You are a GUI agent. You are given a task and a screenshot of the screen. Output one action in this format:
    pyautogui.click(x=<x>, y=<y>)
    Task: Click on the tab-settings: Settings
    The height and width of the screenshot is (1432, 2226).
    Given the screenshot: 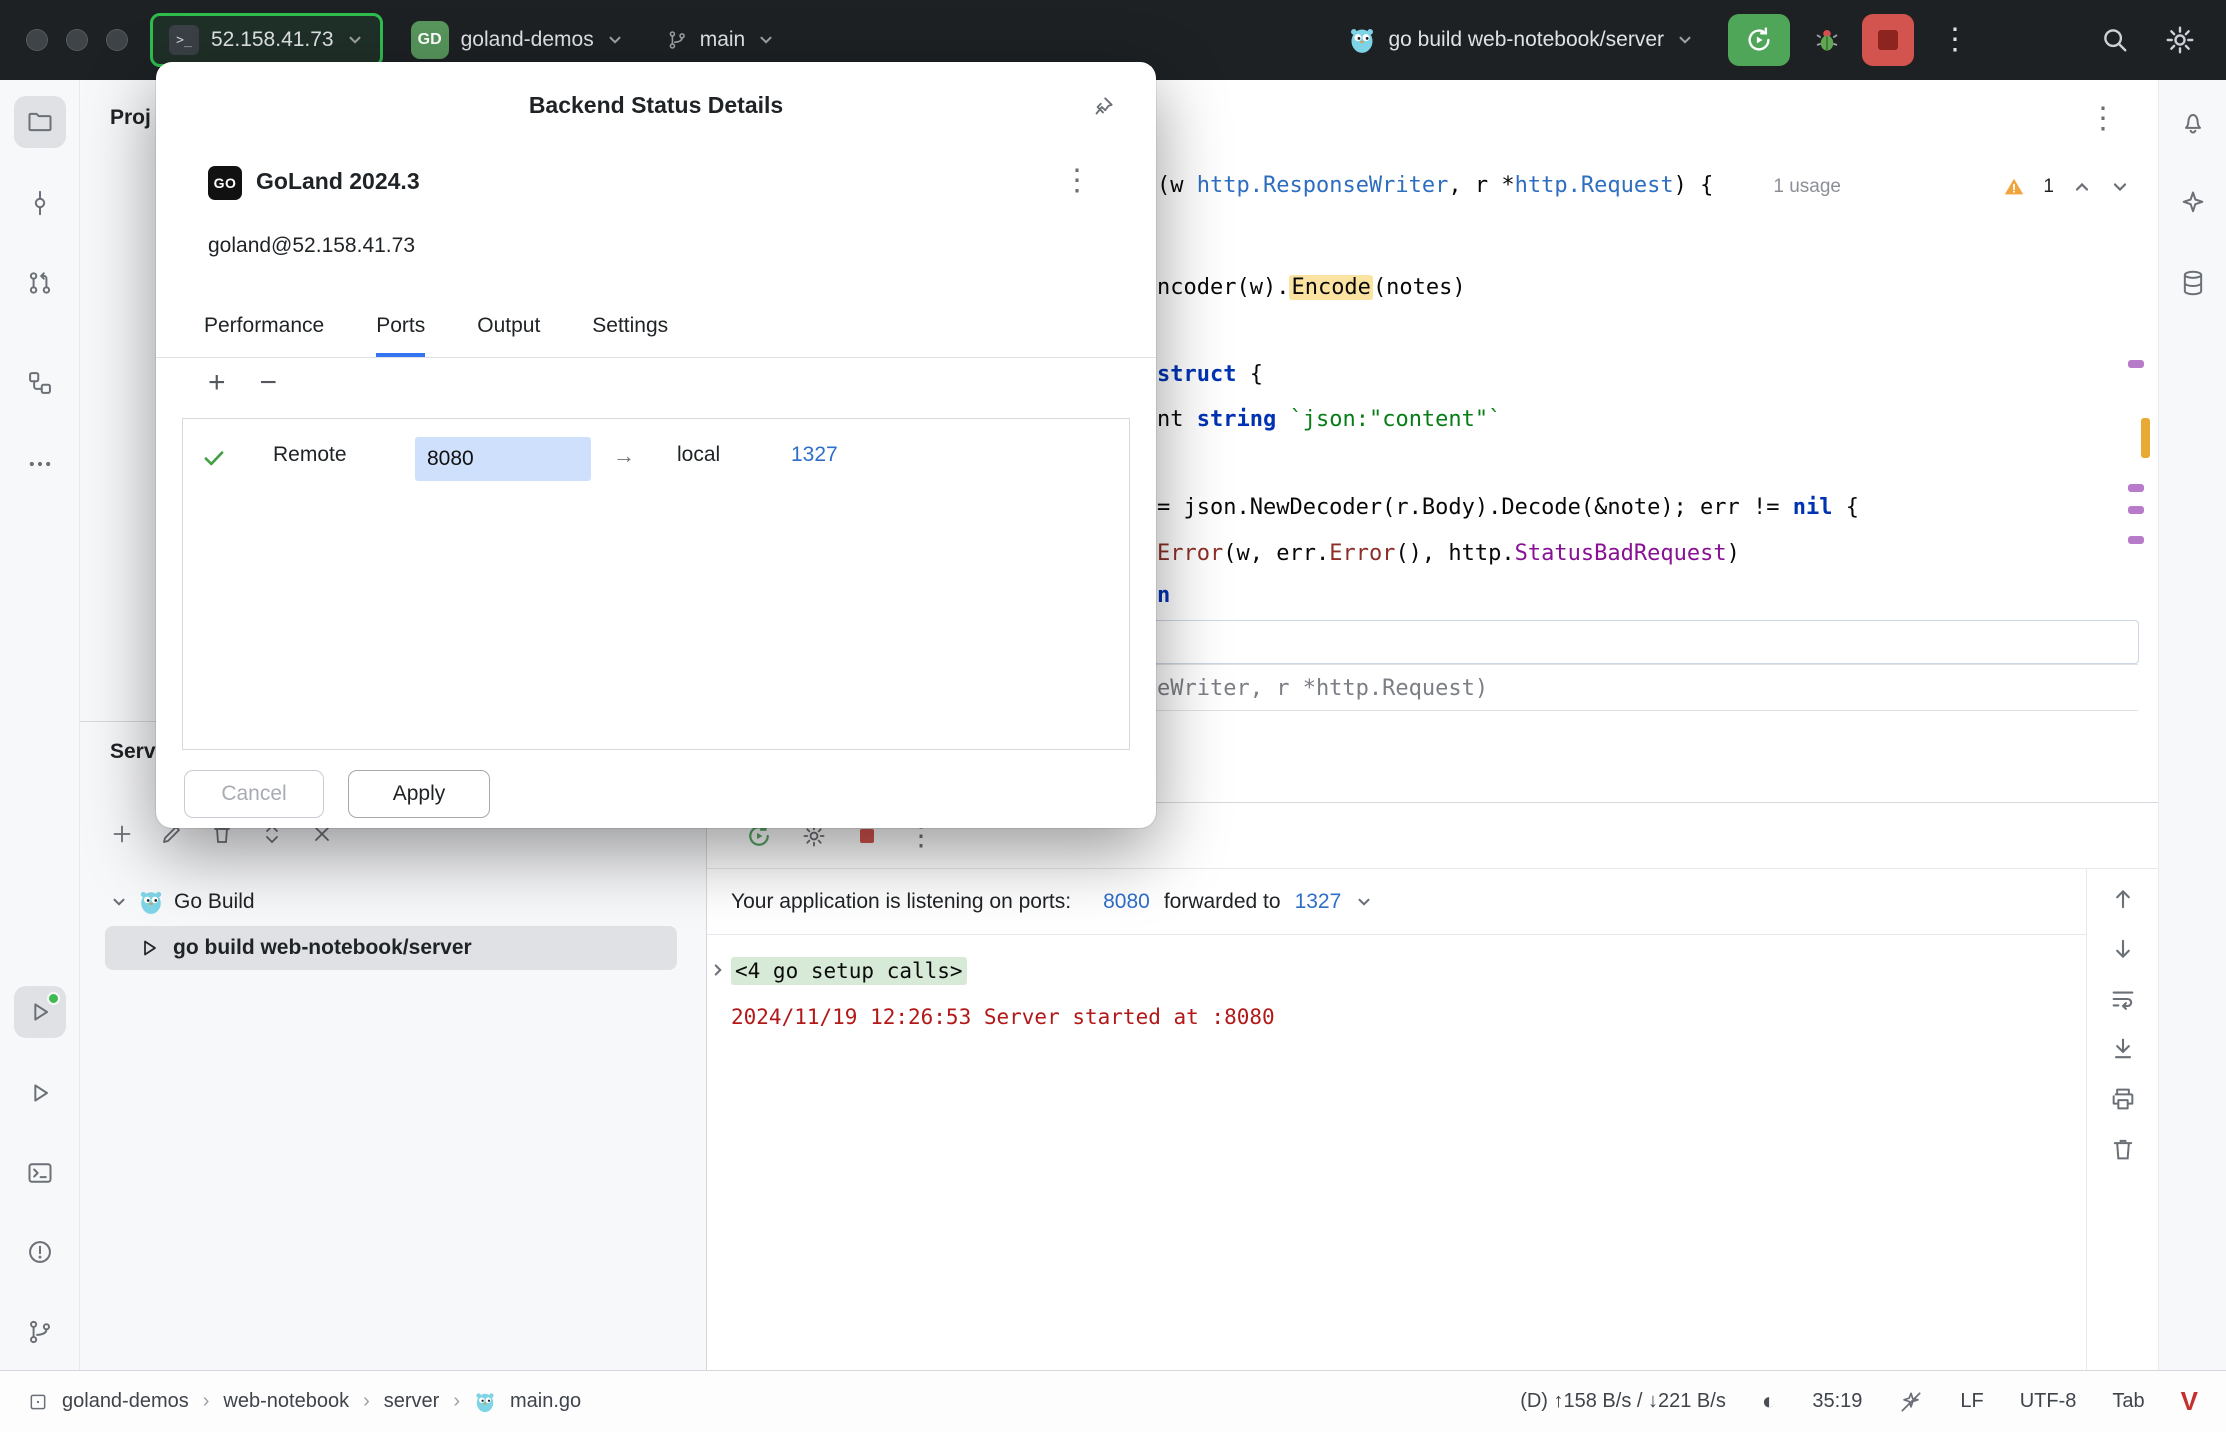 What is the action you would take?
    pyautogui.click(x=630, y=335)
    